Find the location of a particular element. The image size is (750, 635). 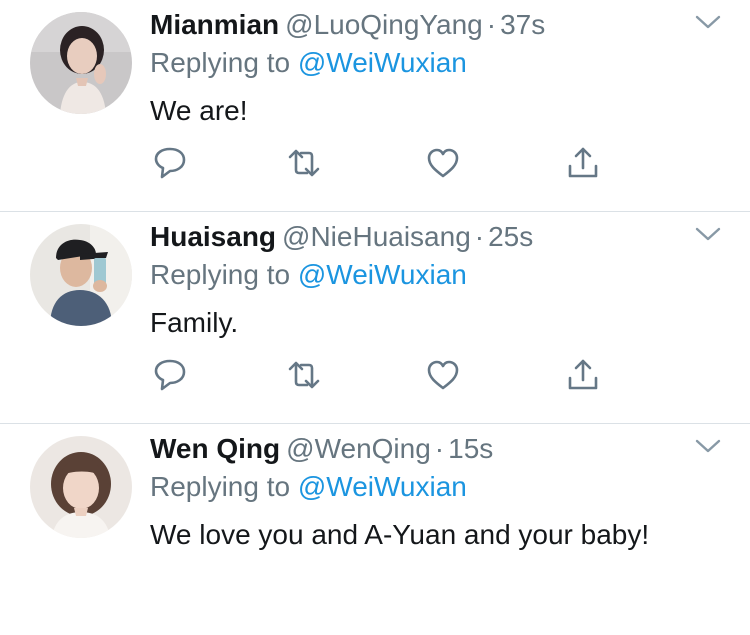

tweet-text: We love you and A-Yuan and your baby! is located at coordinates (400, 534).